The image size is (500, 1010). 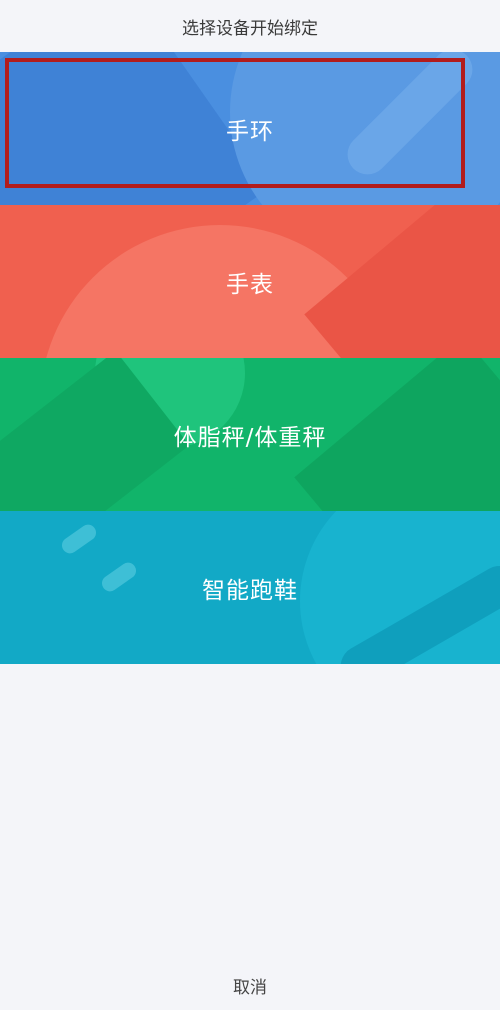 I want to click on cancel-label: 取消, so click(x=250, y=987).